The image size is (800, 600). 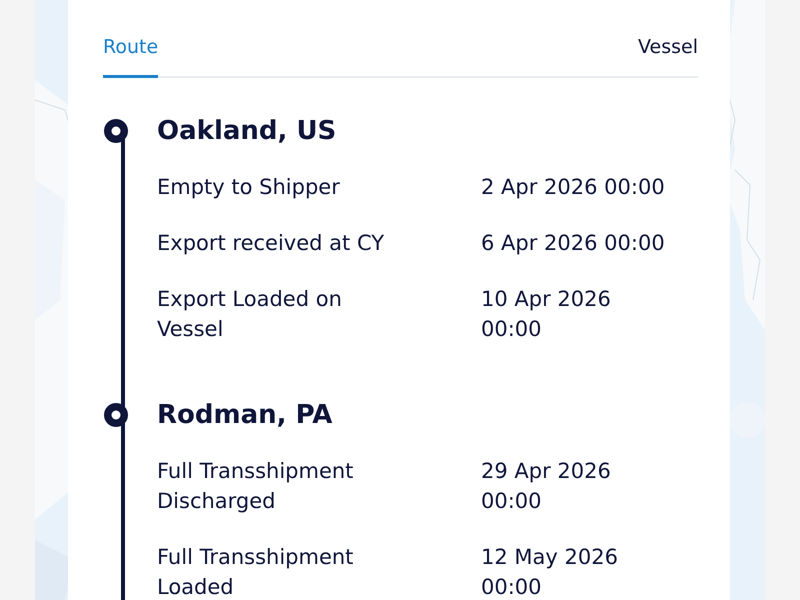 I want to click on event-name: Full Transshipment Loaded, so click(x=255, y=572).